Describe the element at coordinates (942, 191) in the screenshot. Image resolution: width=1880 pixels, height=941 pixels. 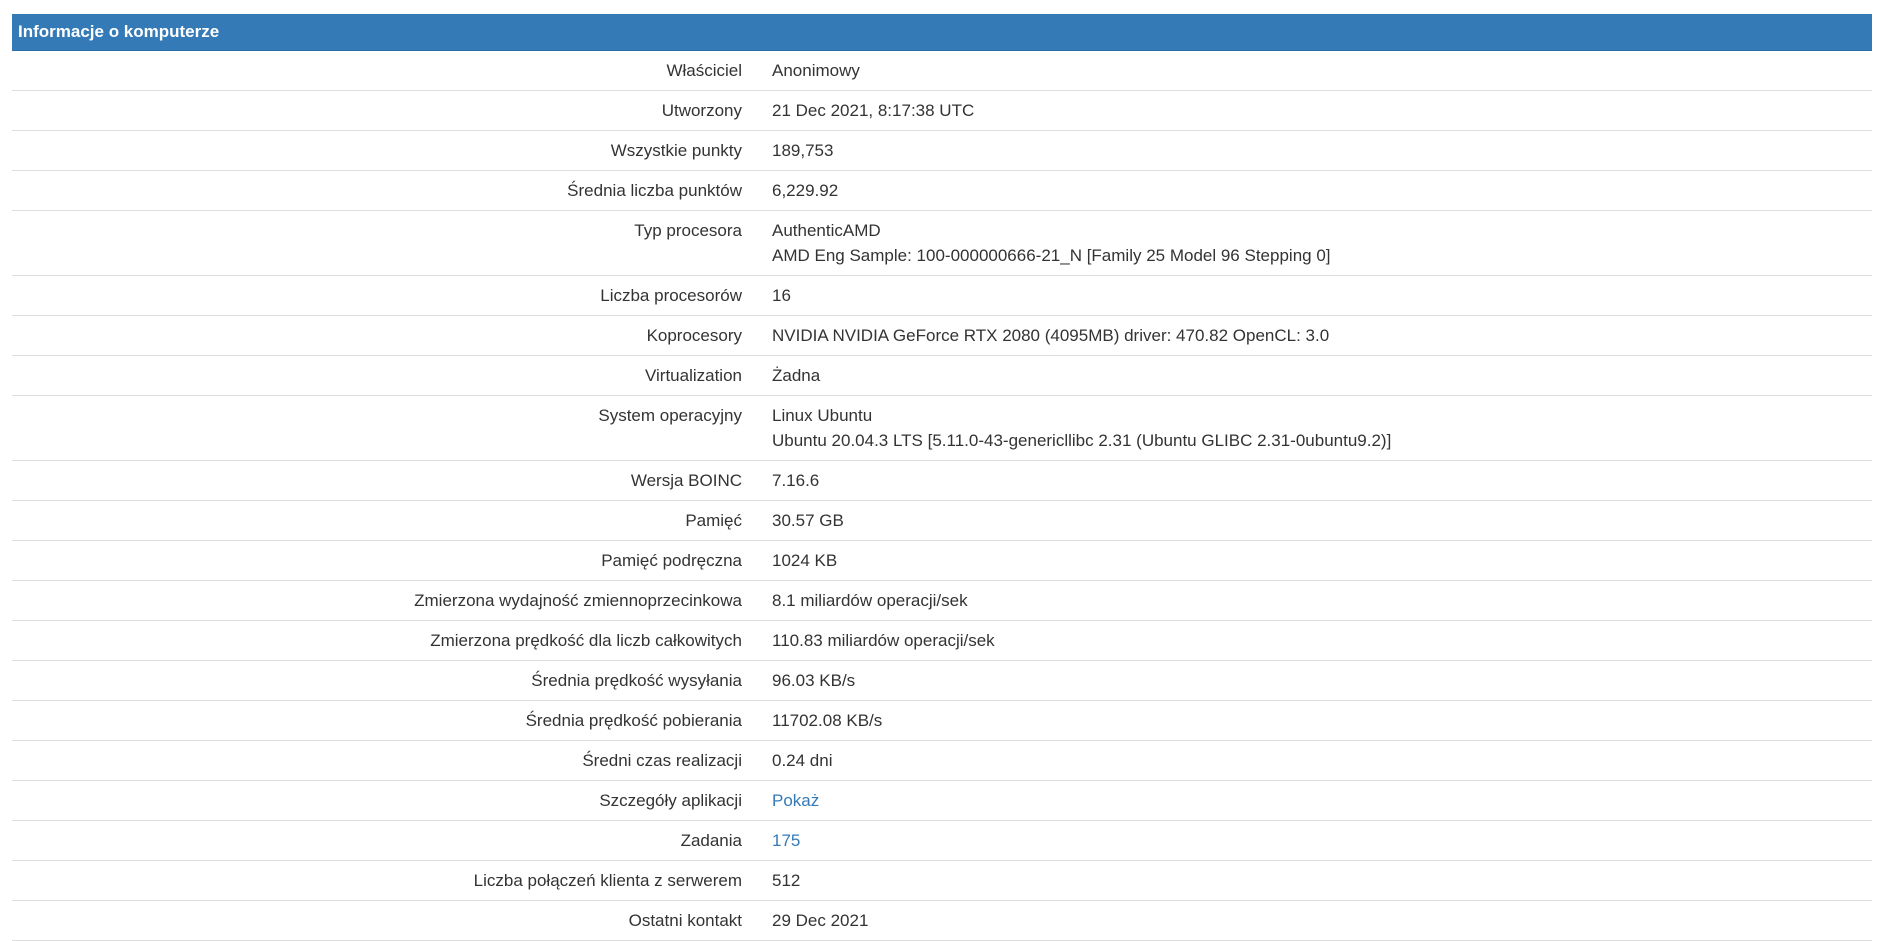
I see `row-average-credit: Średnia liczba punktów 6,229.92` at that location.